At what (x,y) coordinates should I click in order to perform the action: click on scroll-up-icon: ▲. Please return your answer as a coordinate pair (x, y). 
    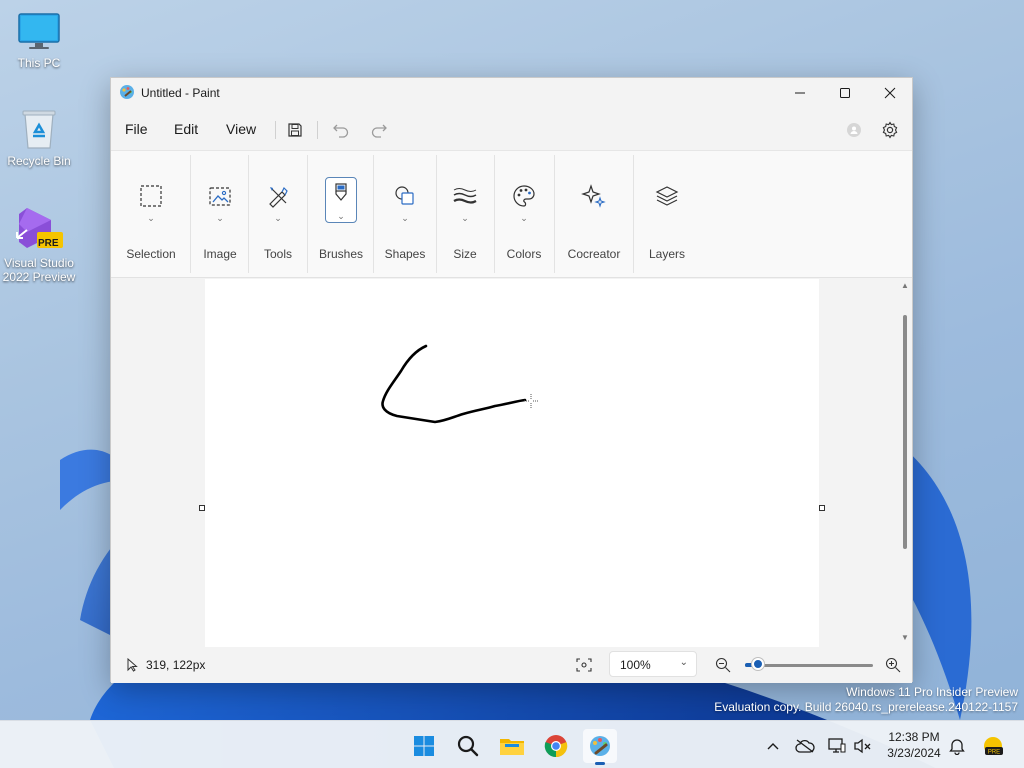
    Looking at the image, I should click on (905, 285).